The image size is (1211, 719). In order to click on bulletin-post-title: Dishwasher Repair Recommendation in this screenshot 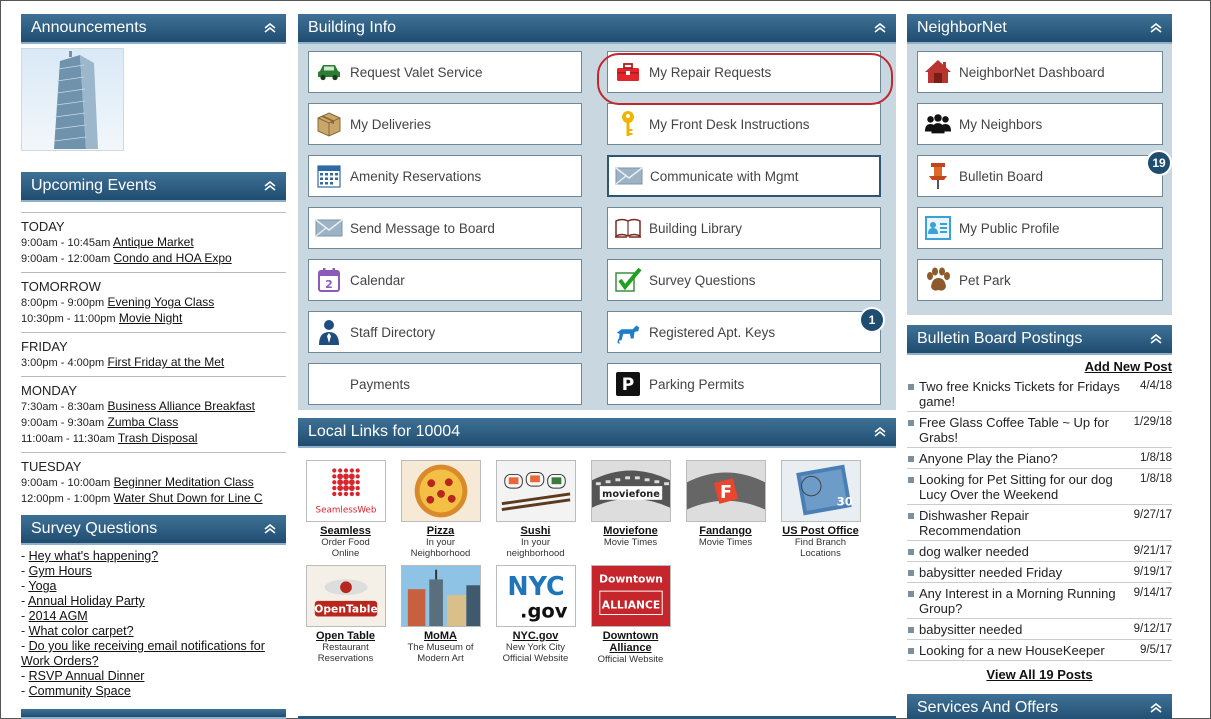, I will do `click(1025, 523)`.